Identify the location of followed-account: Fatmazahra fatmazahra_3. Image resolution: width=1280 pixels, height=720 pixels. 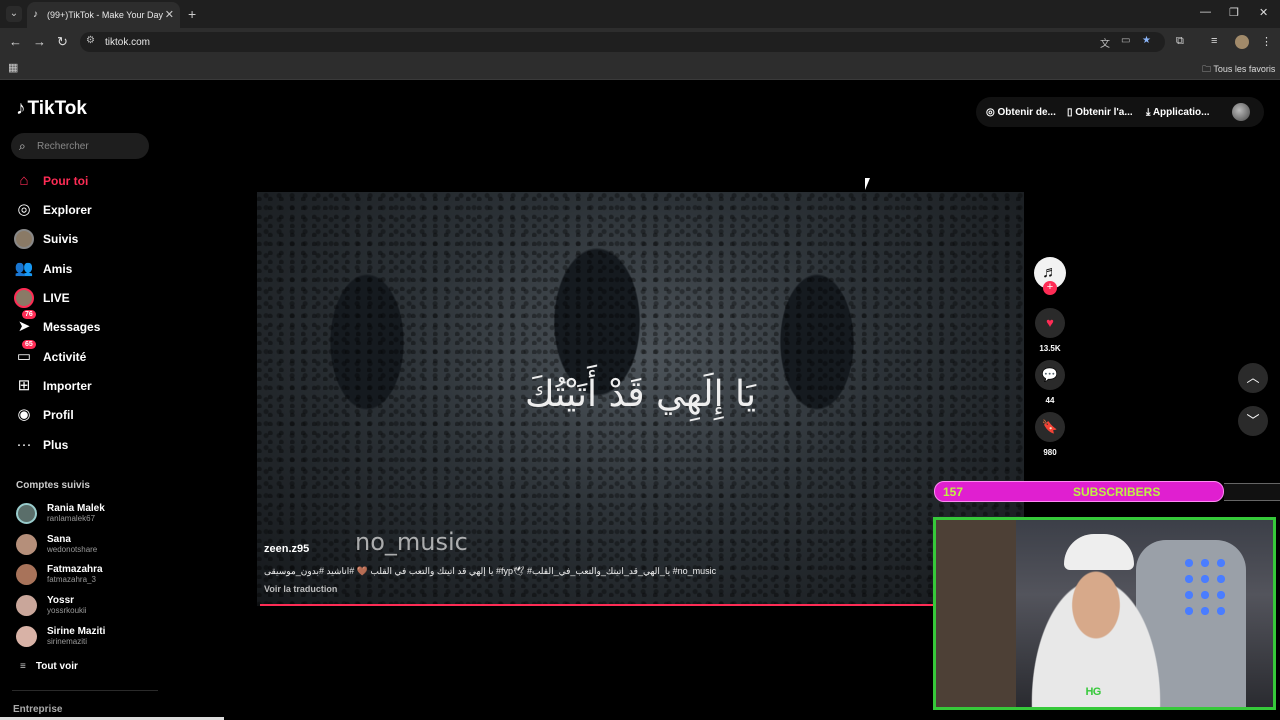
(91, 576).